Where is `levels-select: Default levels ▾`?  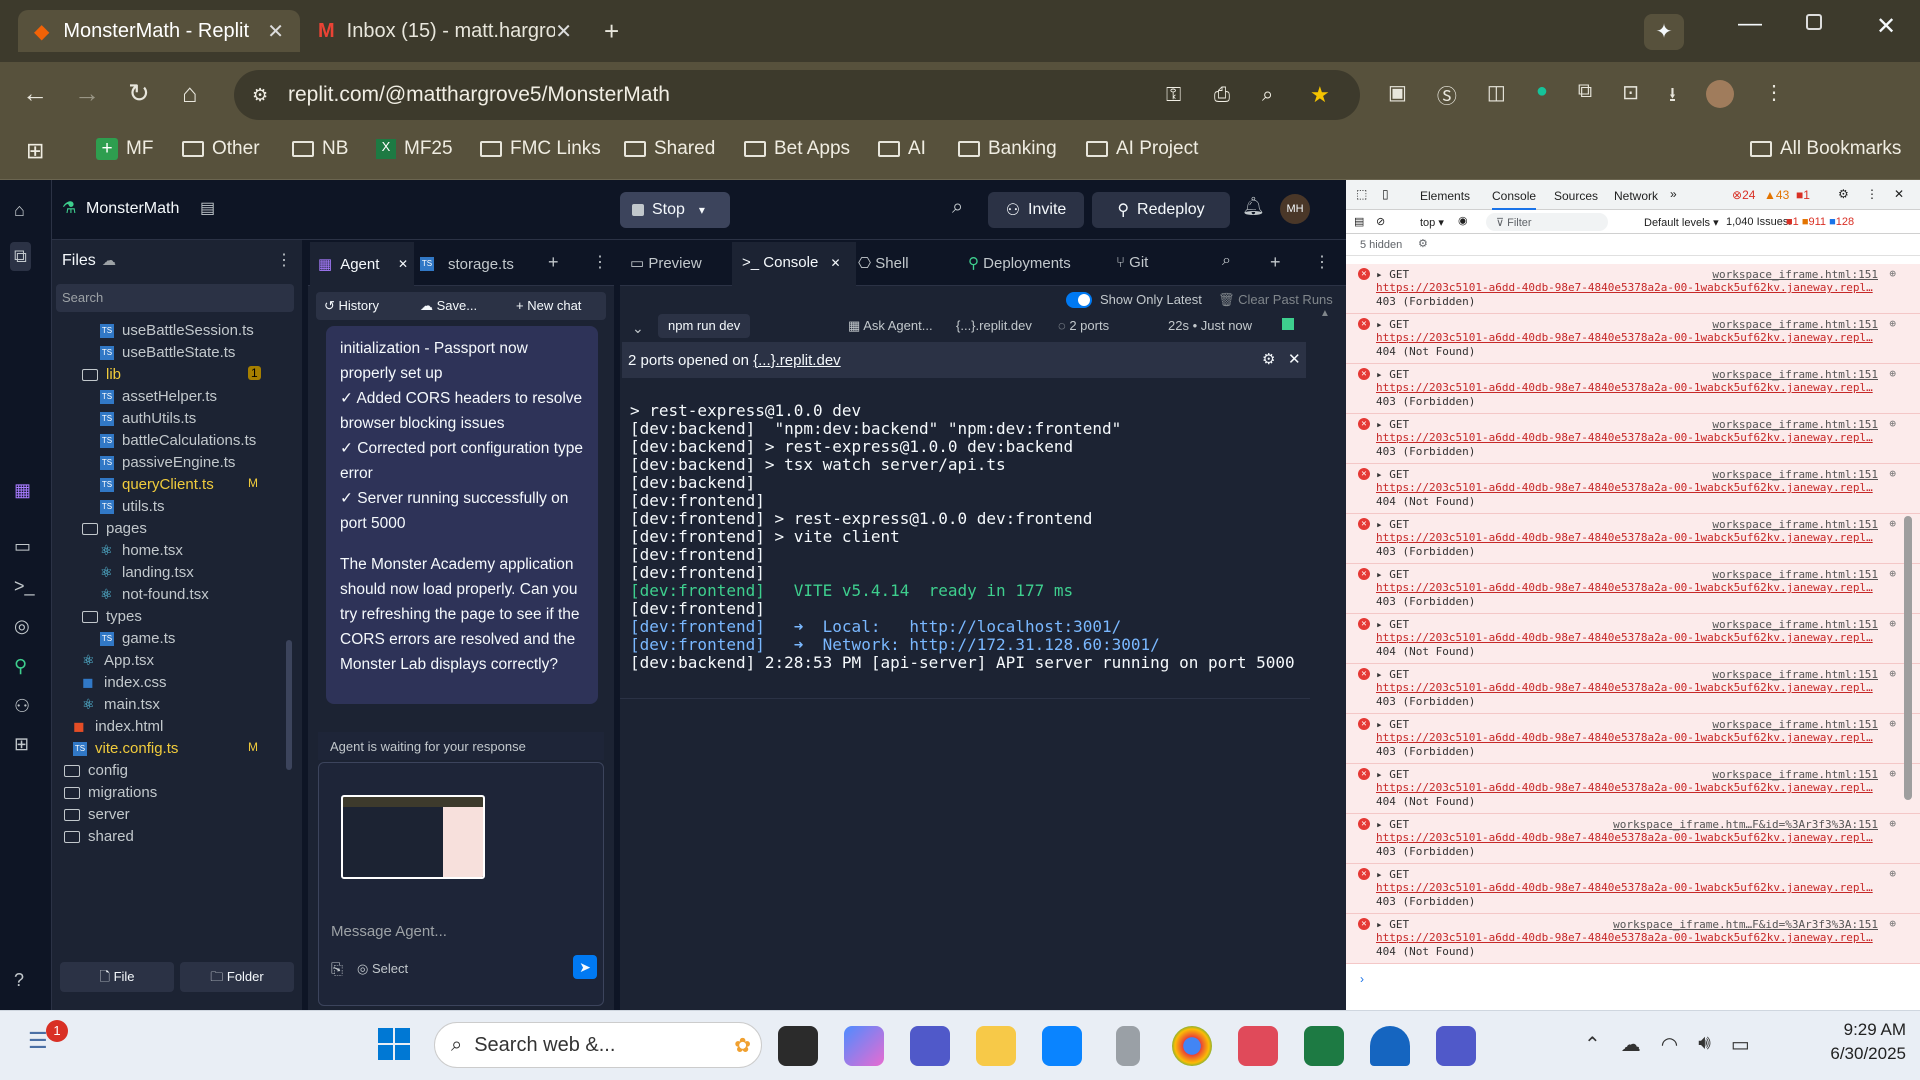 levels-select: Default levels ▾ is located at coordinates (1681, 222).